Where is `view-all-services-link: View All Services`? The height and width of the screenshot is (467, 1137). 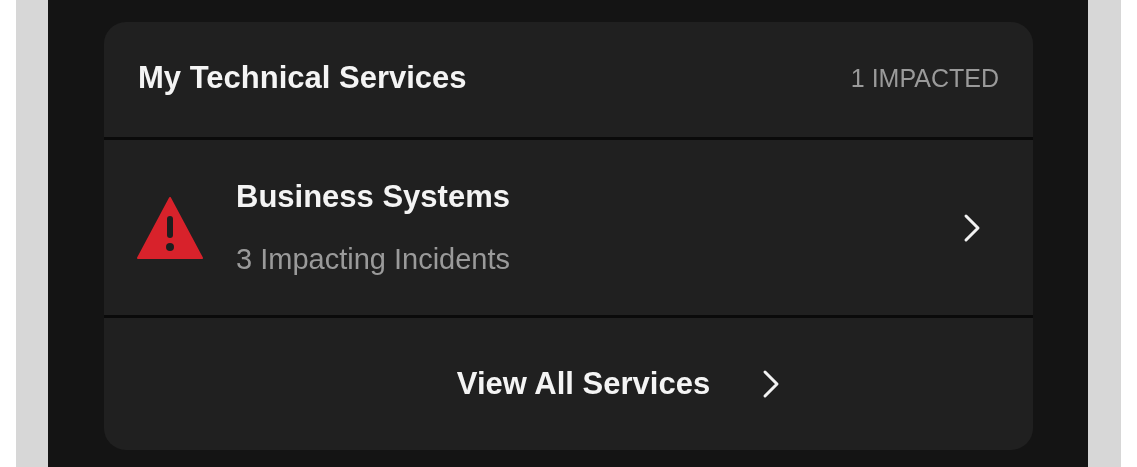 view-all-services-link: View All Services is located at coordinates (568, 384).